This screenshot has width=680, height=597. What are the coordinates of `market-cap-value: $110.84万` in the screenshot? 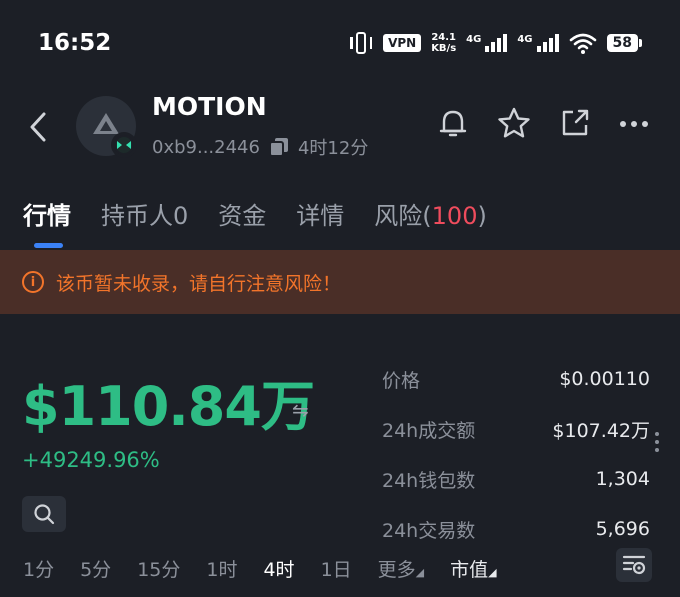 It's located at (168, 406).